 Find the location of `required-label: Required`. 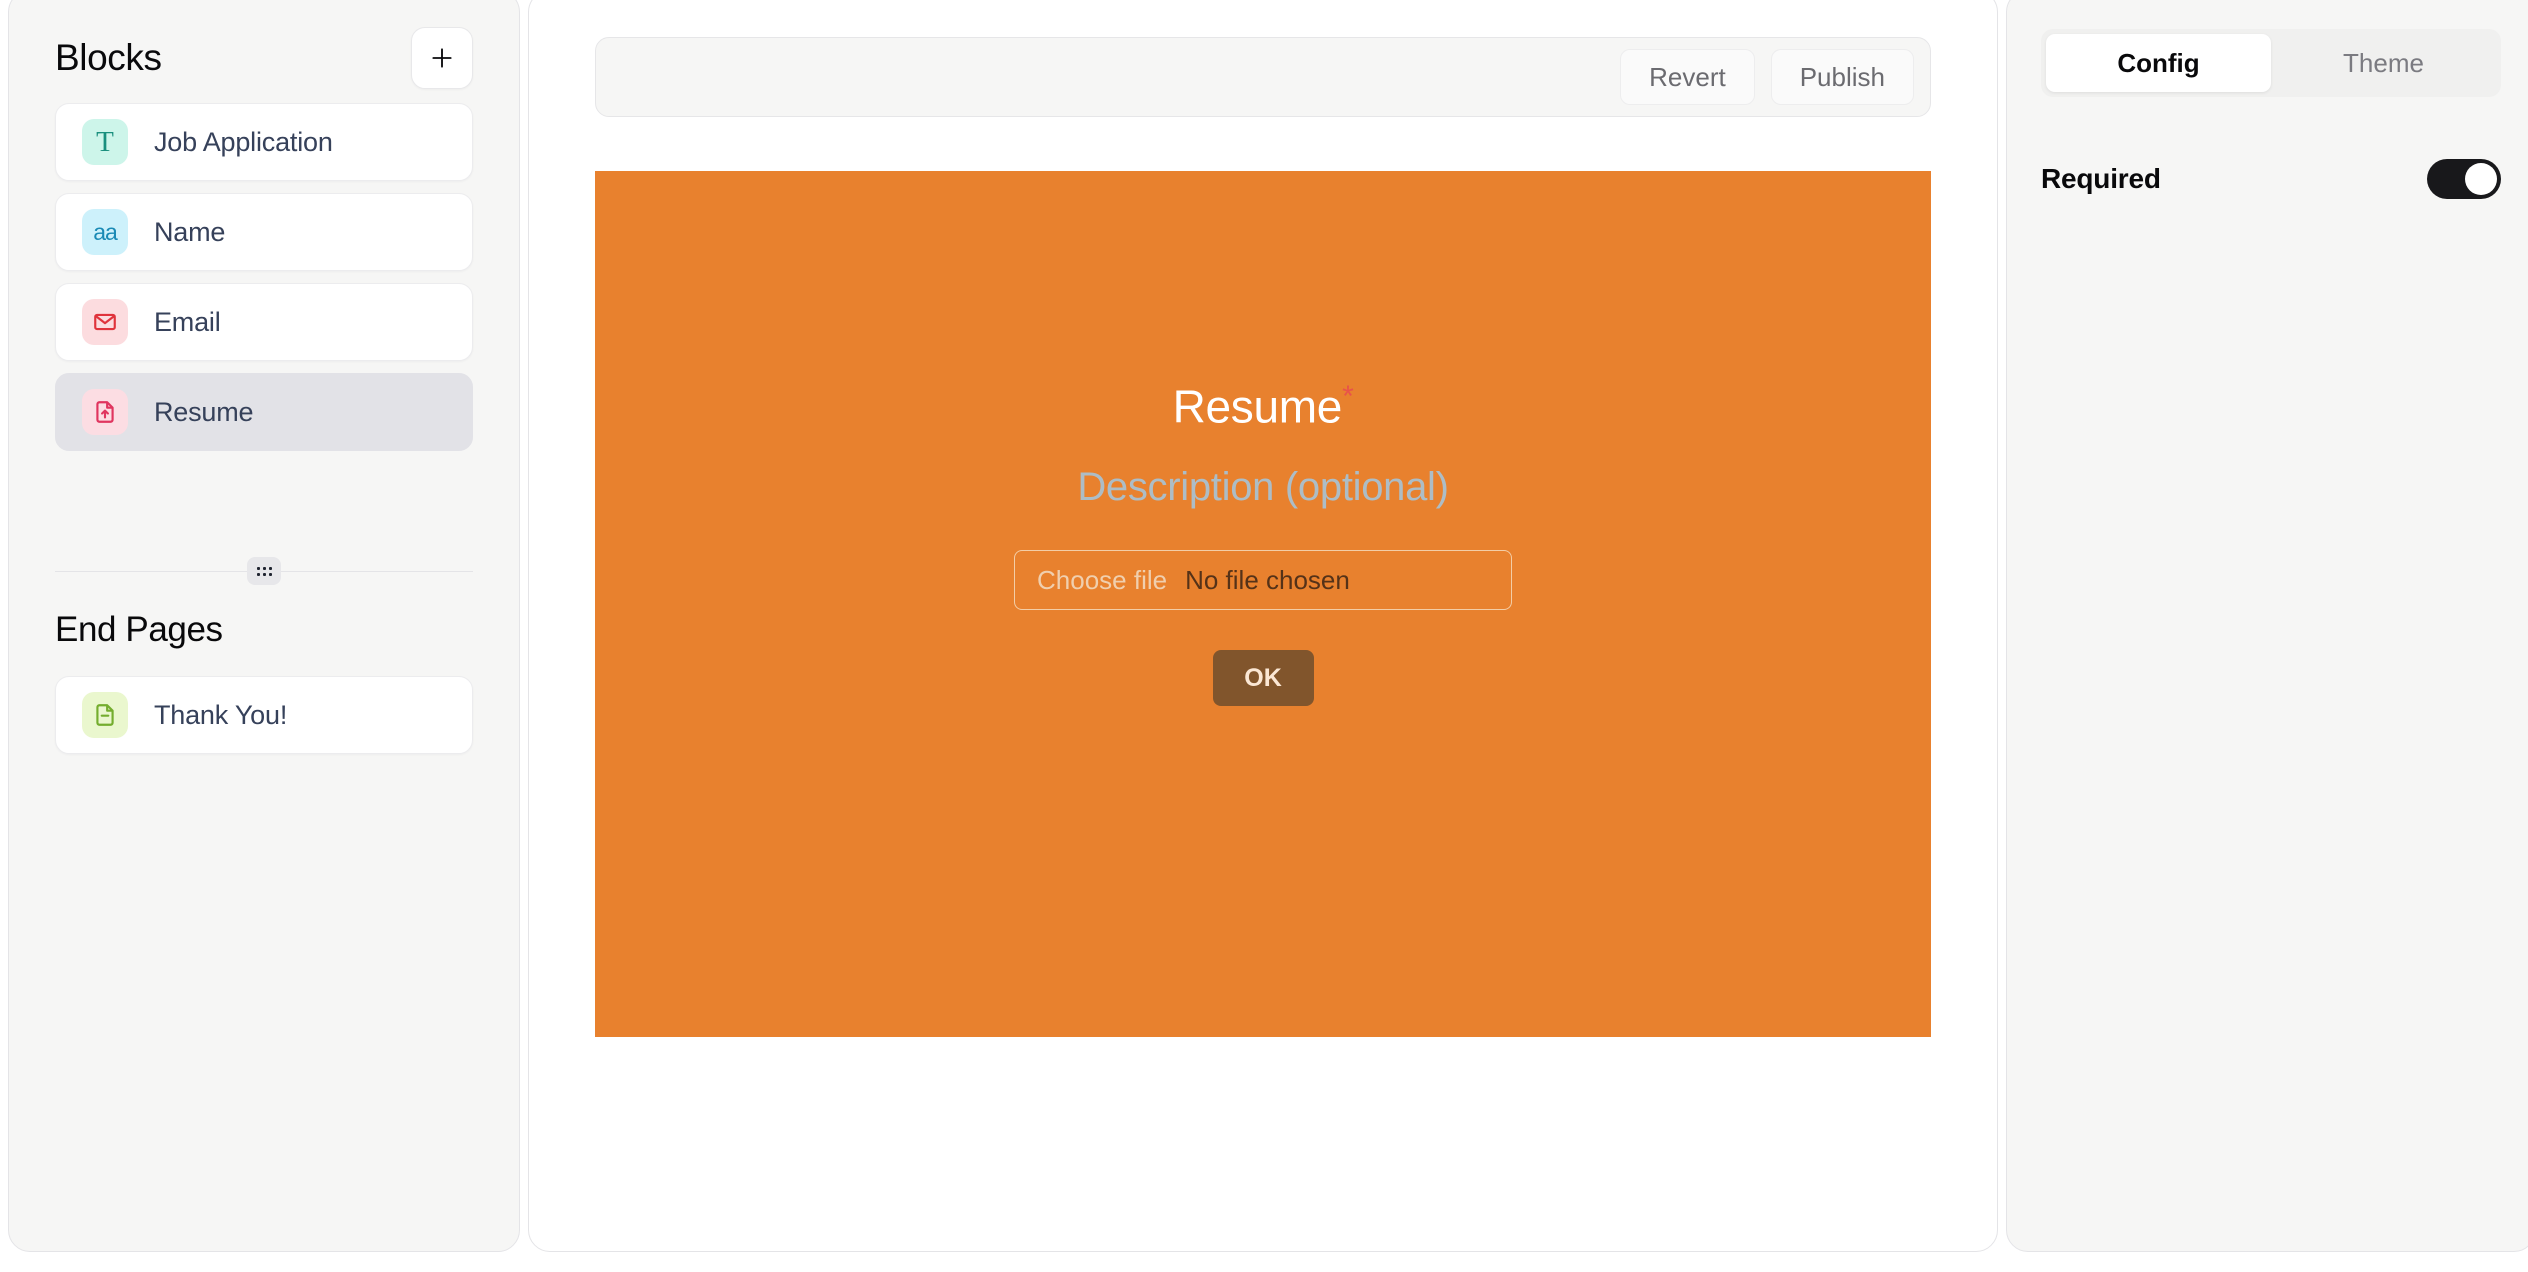

required-label: Required is located at coordinates (2101, 178).